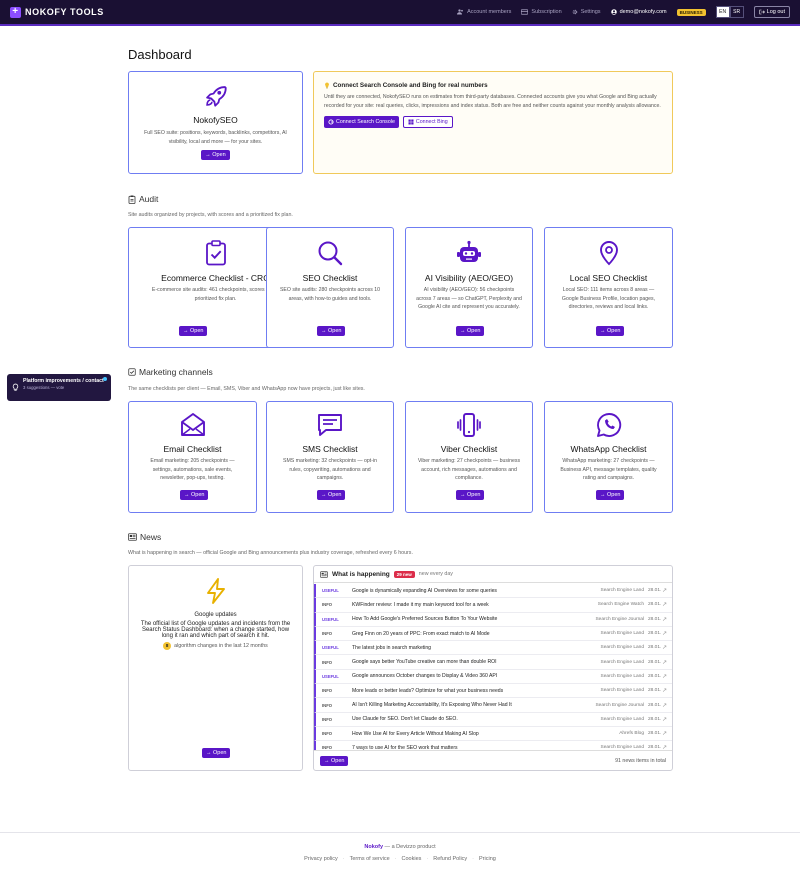 Image resolution: width=800 pixels, height=873 pixels. Describe the element at coordinates (193, 331) in the screenshot. I see `ecommerce-checklist-open-button: → Open` at that location.